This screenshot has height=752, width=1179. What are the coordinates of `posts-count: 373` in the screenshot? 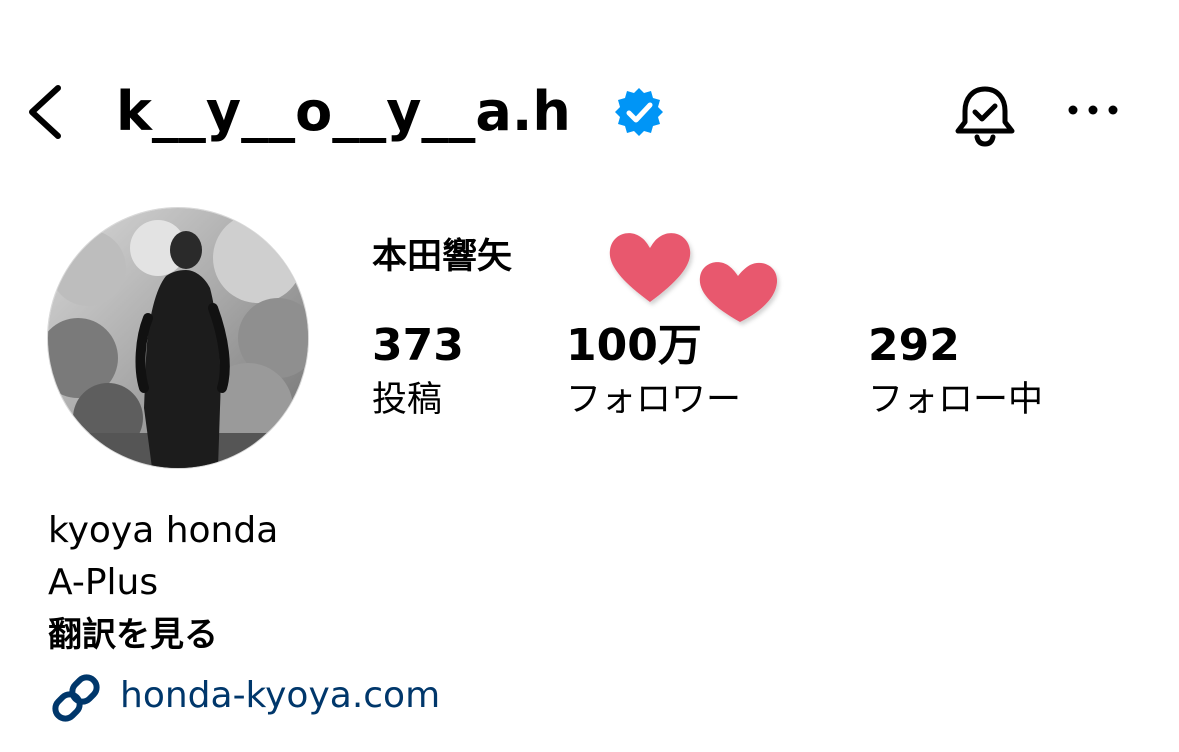 It's located at (418, 345).